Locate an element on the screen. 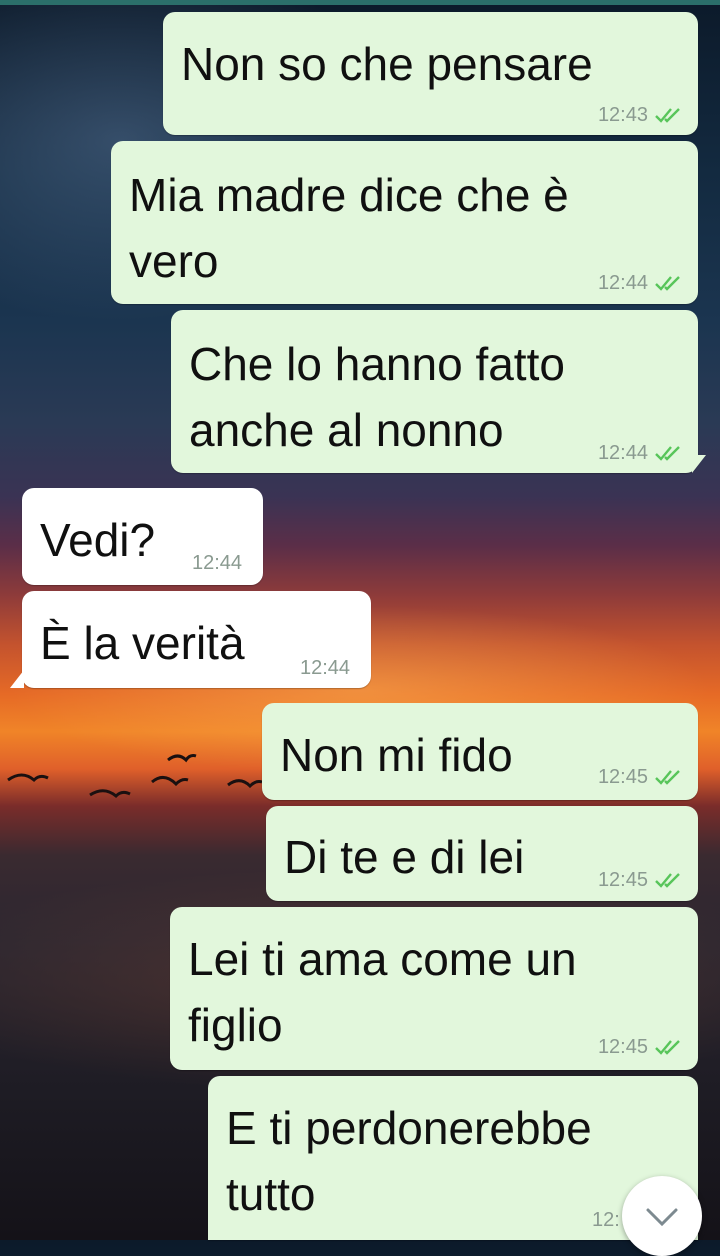 This screenshot has width=720, height=1256. message-text: E ti perdonerebbe is located at coordinates (409, 1128).